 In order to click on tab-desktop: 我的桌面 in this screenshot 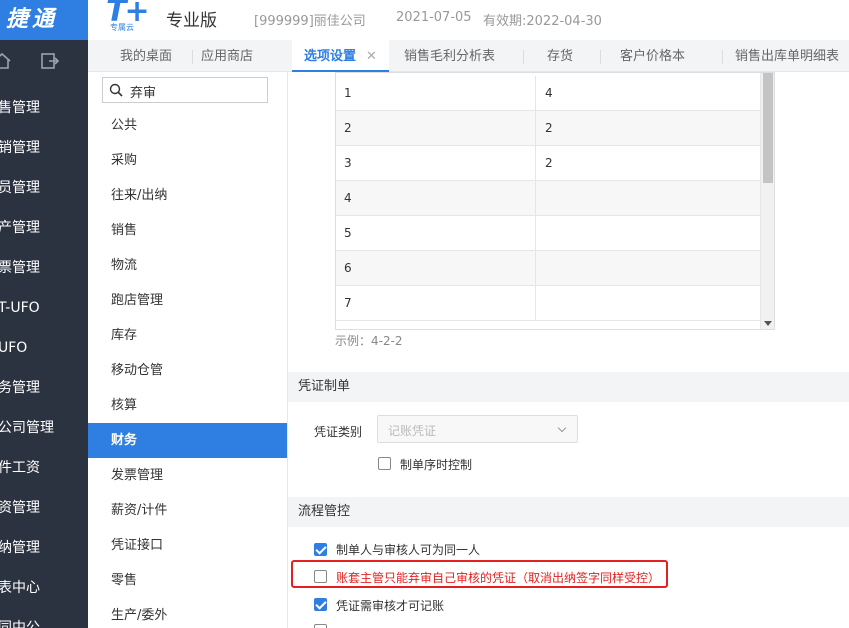, I will do `click(146, 56)`.